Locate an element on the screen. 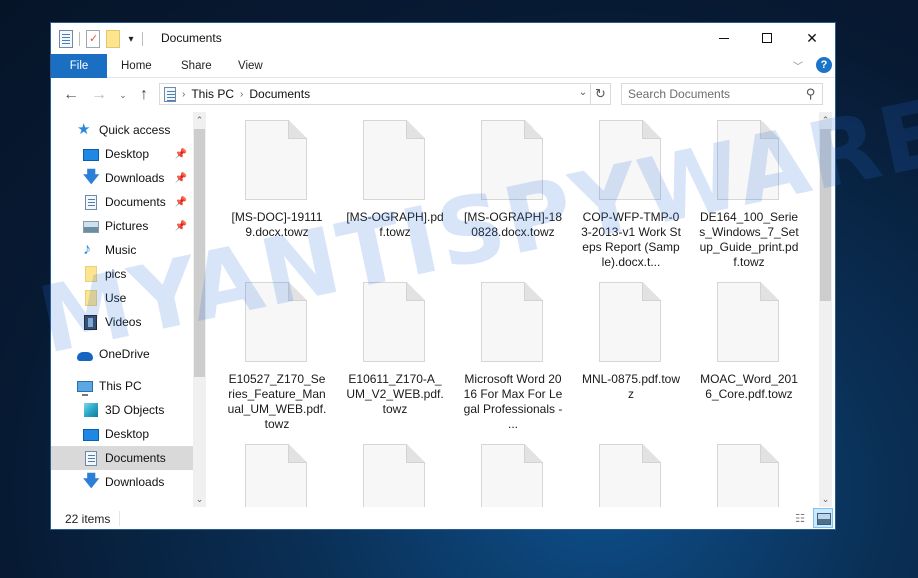  sidebar-item-downloads-pc: 🡇 Downloads is located at coordinates (122, 482).